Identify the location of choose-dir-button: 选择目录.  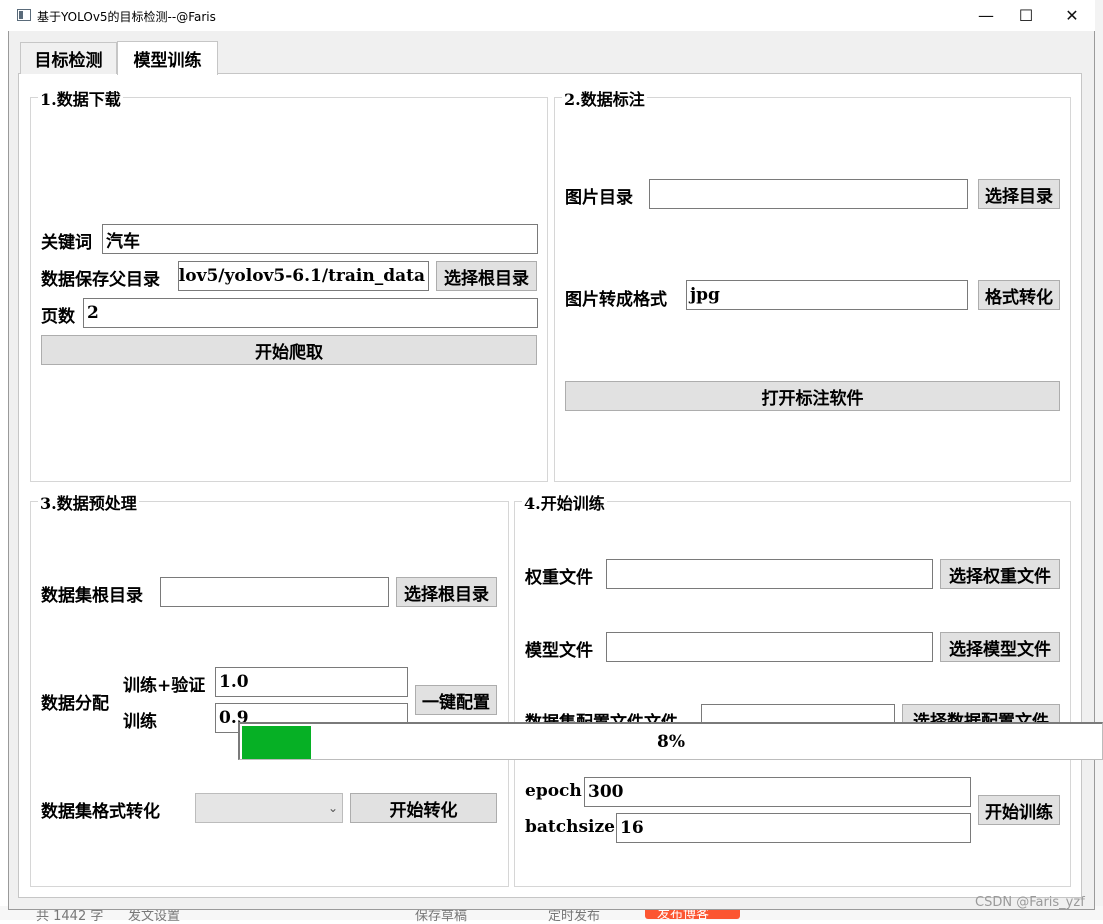
(1019, 194).